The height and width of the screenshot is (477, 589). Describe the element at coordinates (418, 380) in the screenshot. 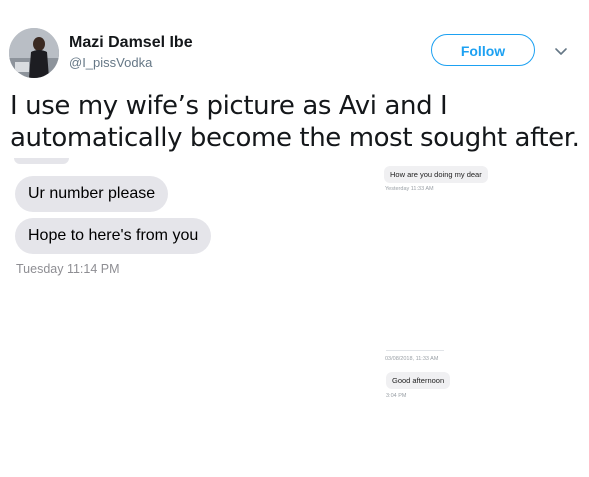

I see `message-bubble: Good afternoon` at that location.